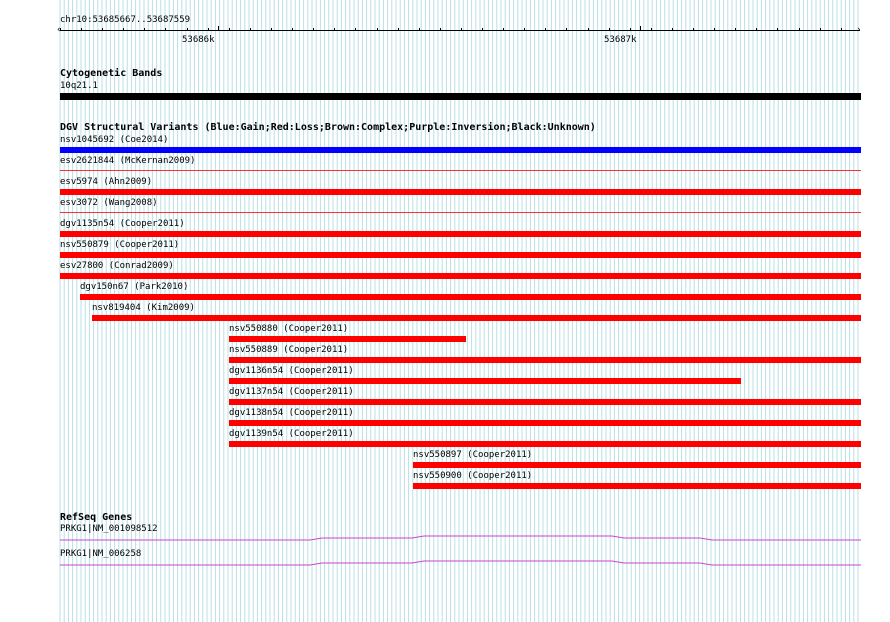 The image size is (890, 622). Describe the element at coordinates (128, 161) in the screenshot. I see `variant-label: esv2621844 (McKernan2009)` at that location.